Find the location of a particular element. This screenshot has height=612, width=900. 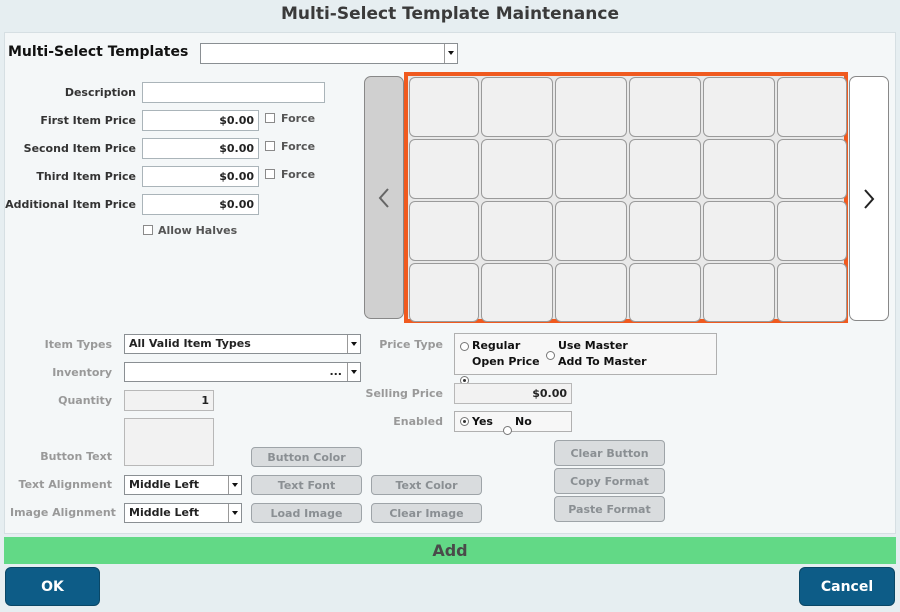

quantity-label: Quantity is located at coordinates (85, 400).